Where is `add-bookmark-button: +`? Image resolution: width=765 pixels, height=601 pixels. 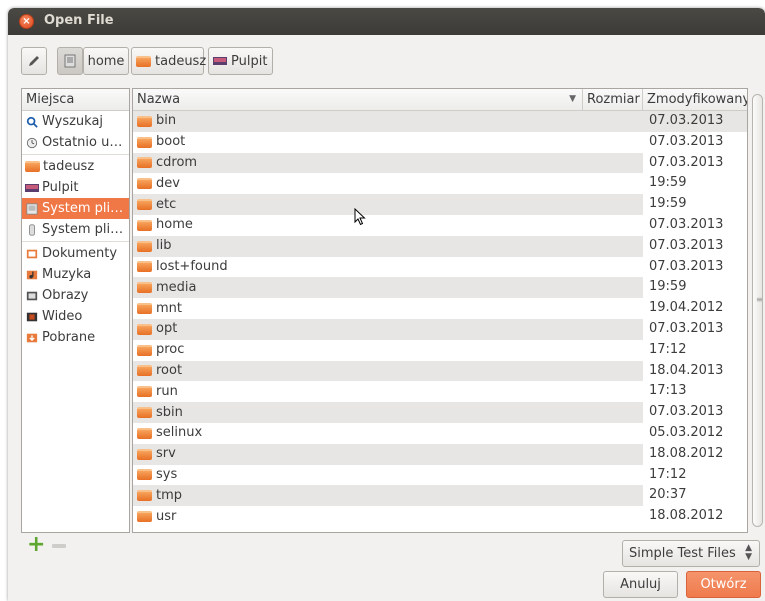
add-bookmark-button: + is located at coordinates (36, 545).